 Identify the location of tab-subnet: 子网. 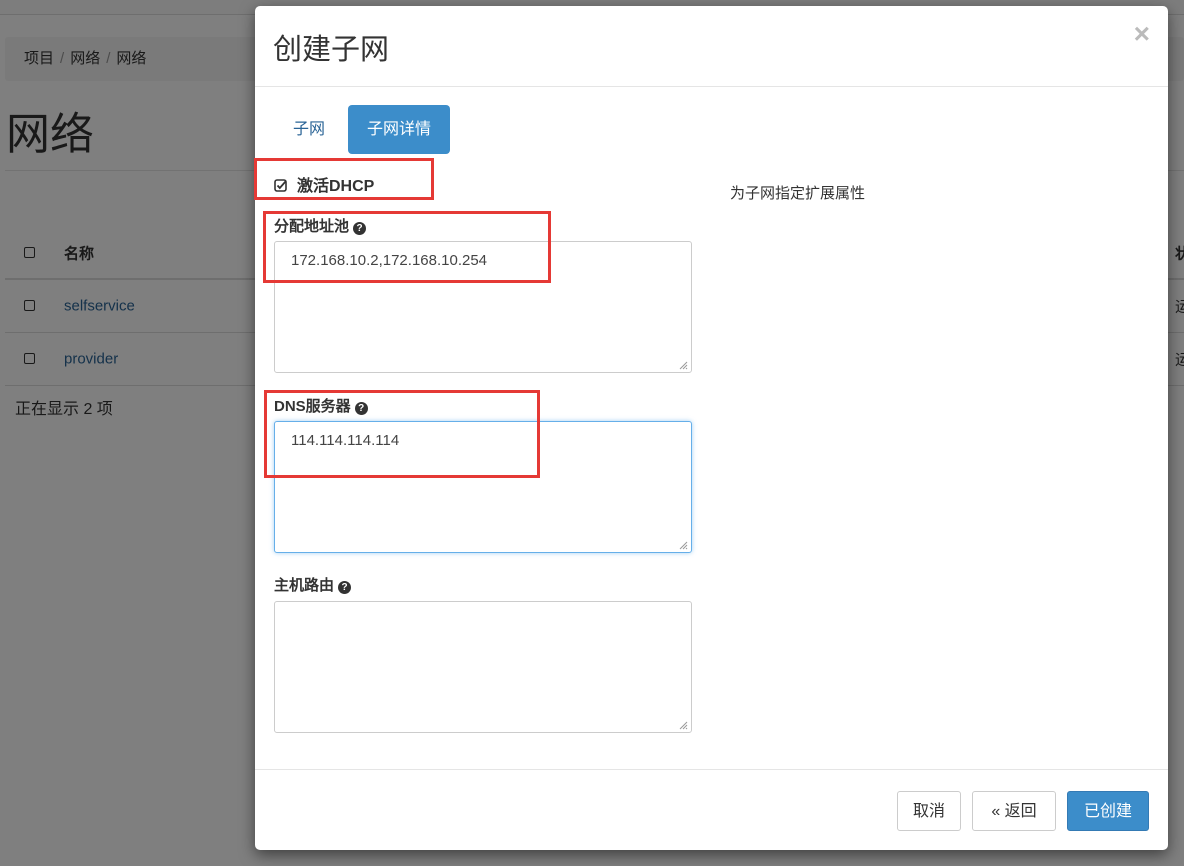
(309, 129).